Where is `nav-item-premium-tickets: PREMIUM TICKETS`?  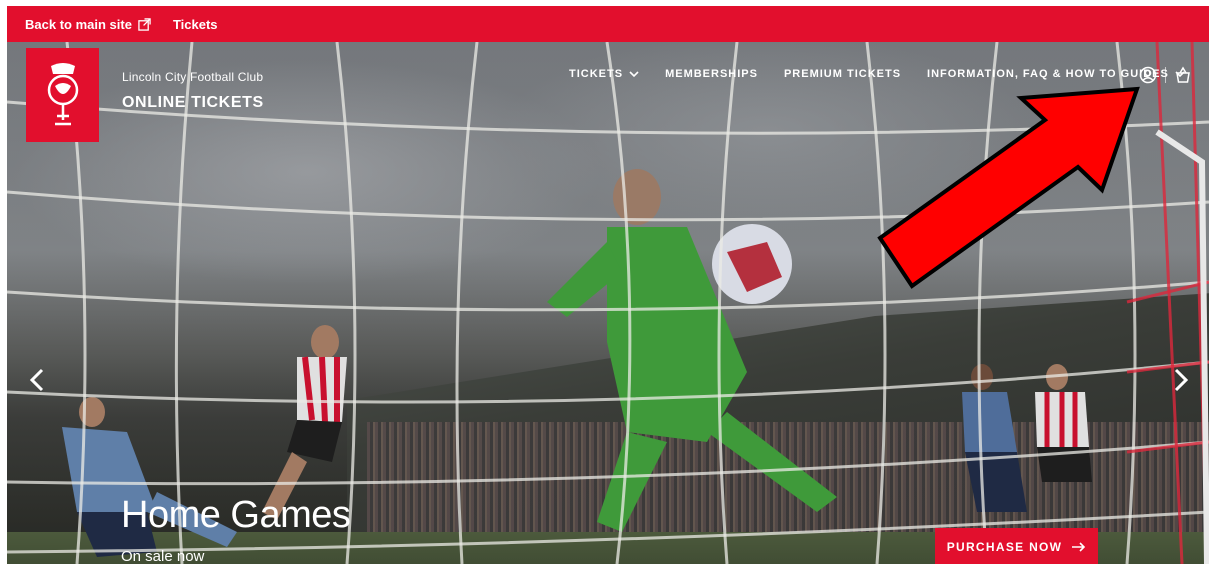
nav-item-premium-tickets: PREMIUM TICKETS is located at coordinates (842, 74).